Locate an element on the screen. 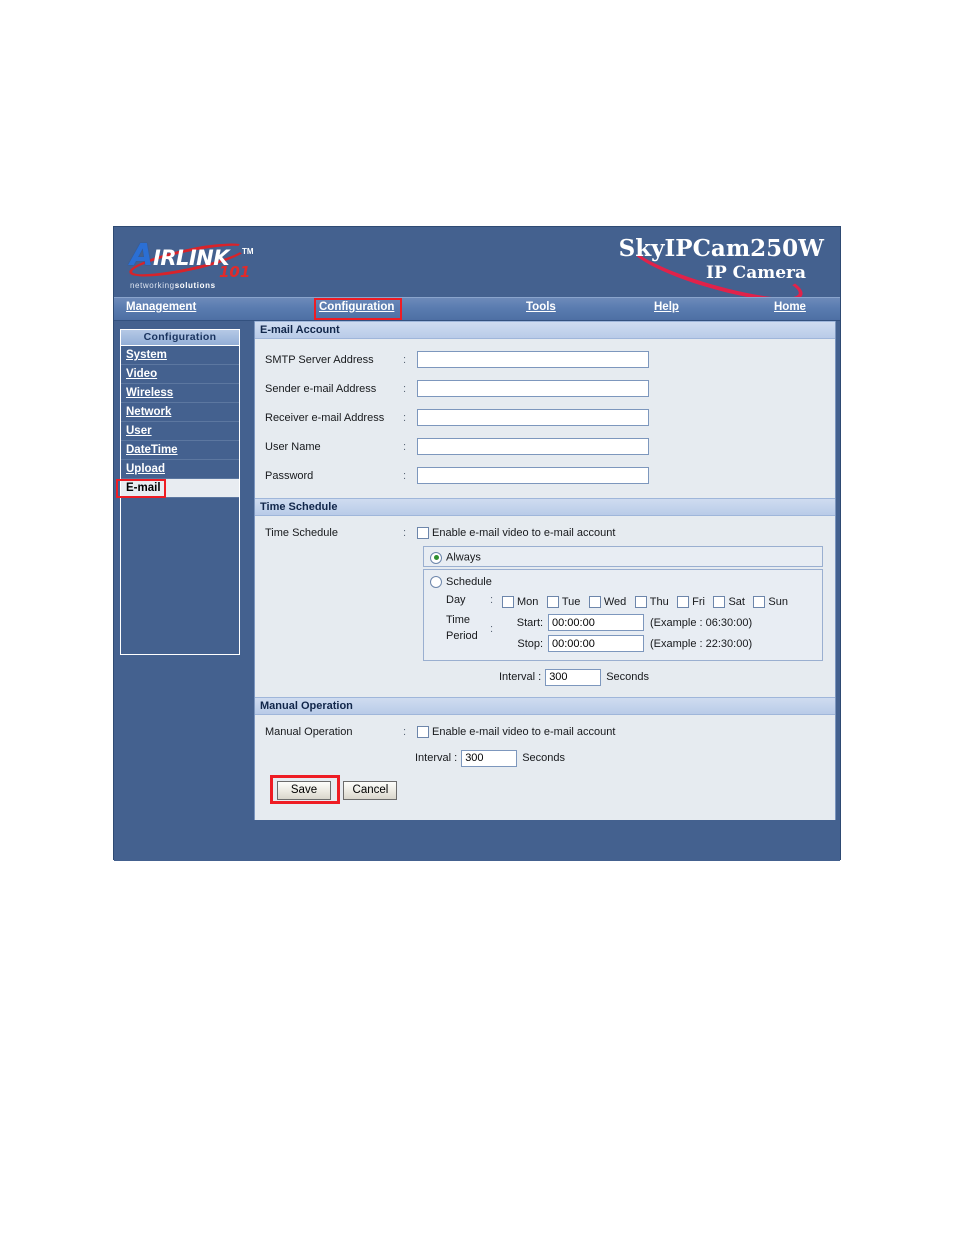 The width and height of the screenshot is (954, 1235). sidebar-item-network: Network is located at coordinates (180, 412).